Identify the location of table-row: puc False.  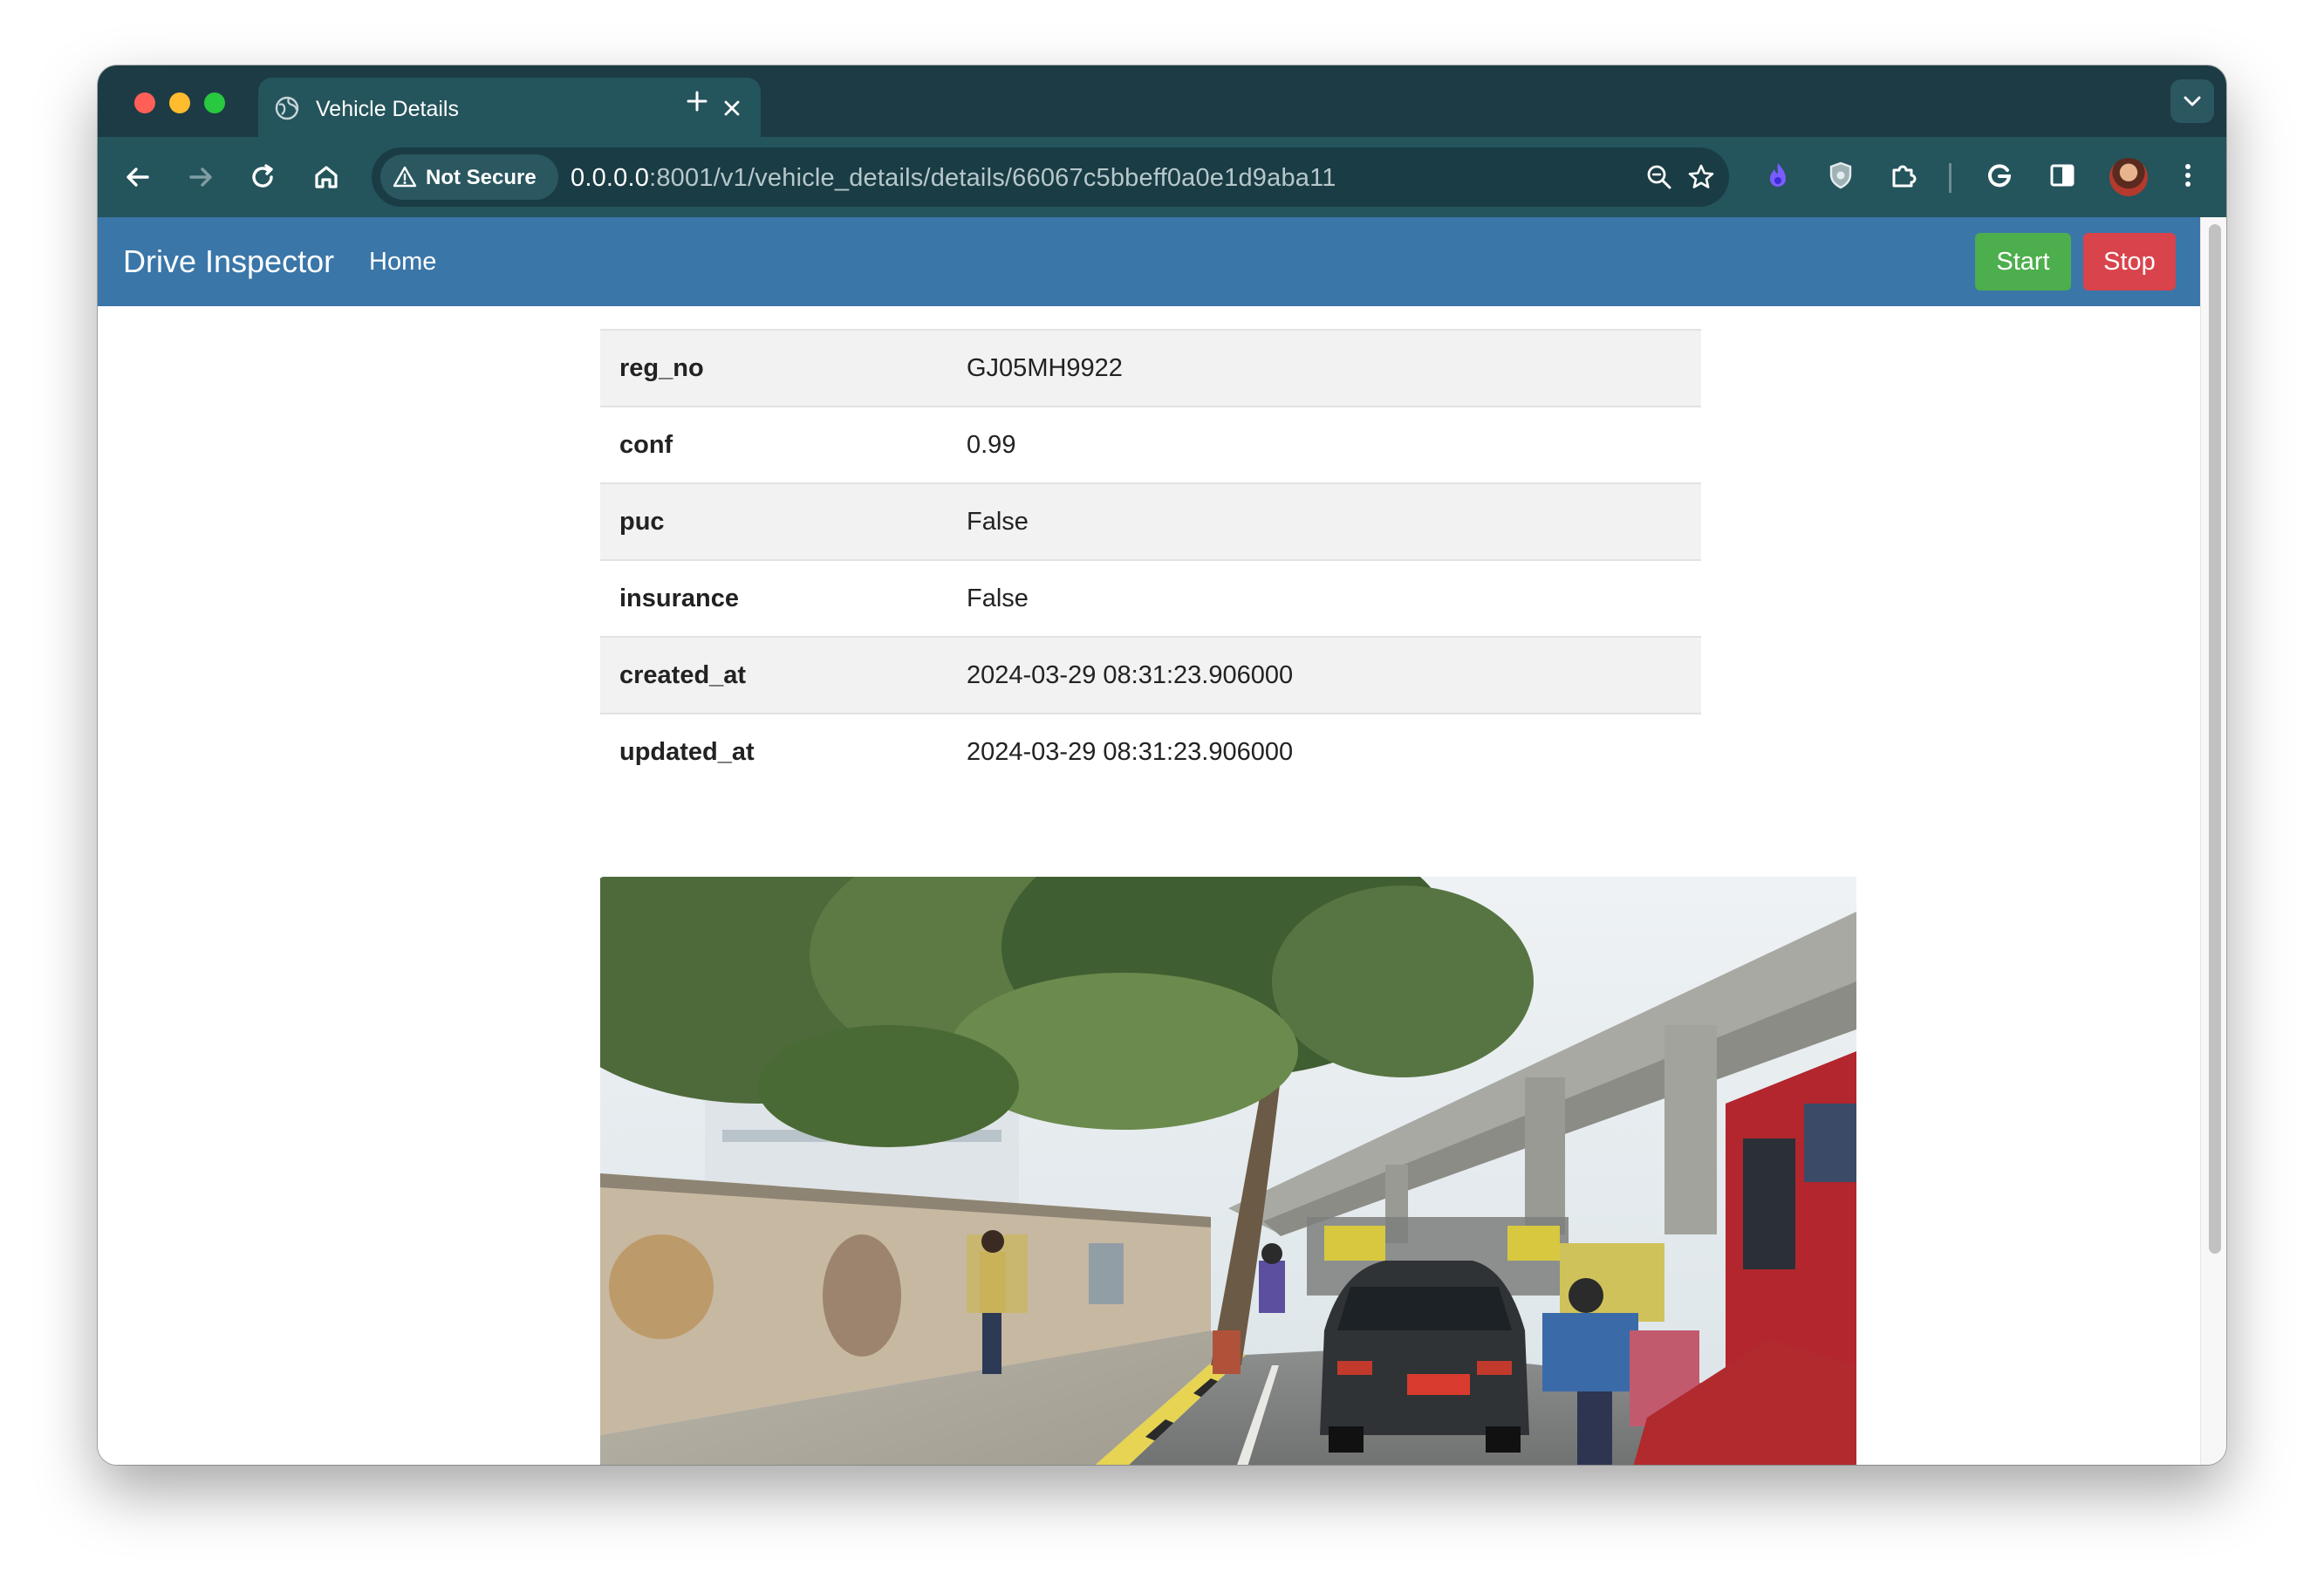
(1150, 521).